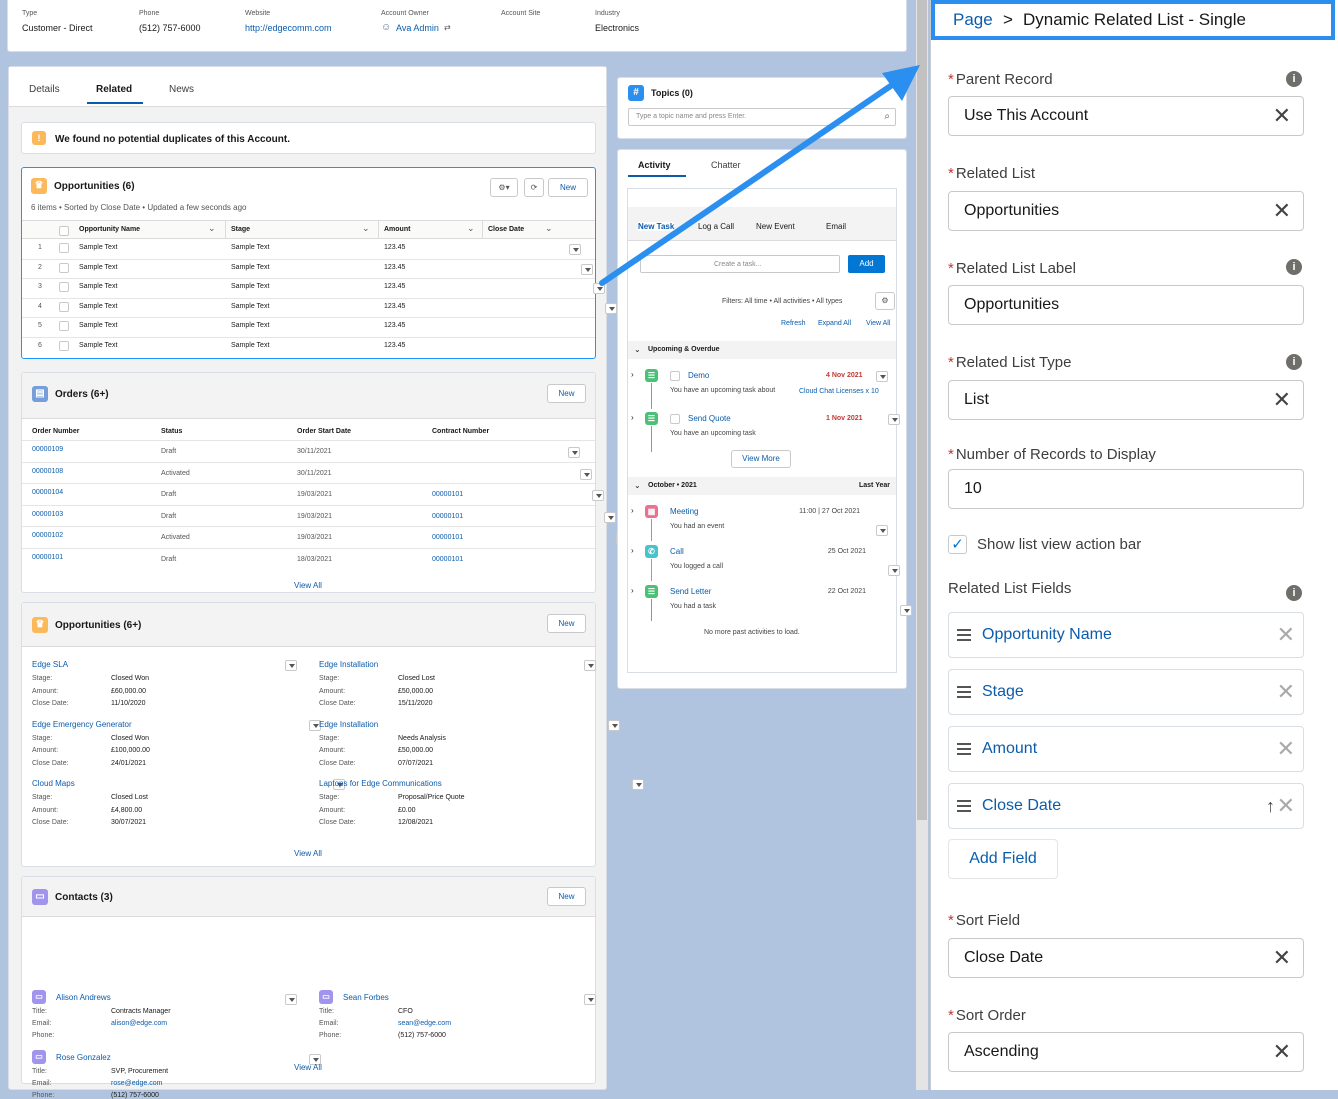 The image size is (1338, 1099). Describe the element at coordinates (1003, 859) in the screenshot. I see `add-field-button: Add Field` at that location.